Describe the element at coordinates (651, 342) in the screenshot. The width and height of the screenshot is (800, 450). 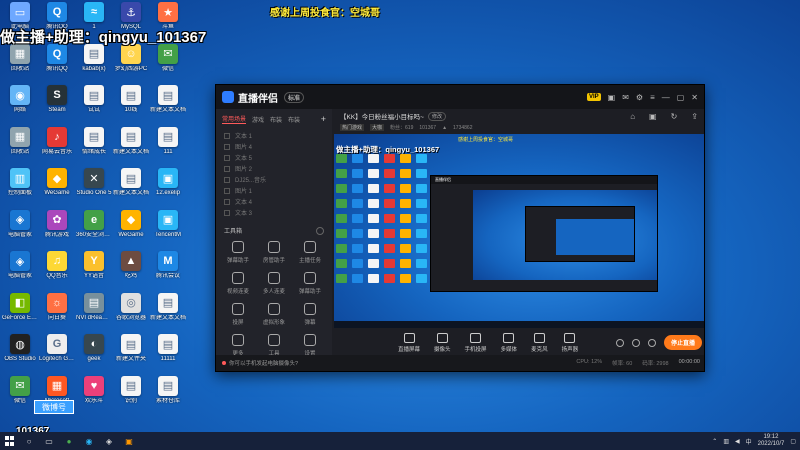
I see `gear-icon` at that location.